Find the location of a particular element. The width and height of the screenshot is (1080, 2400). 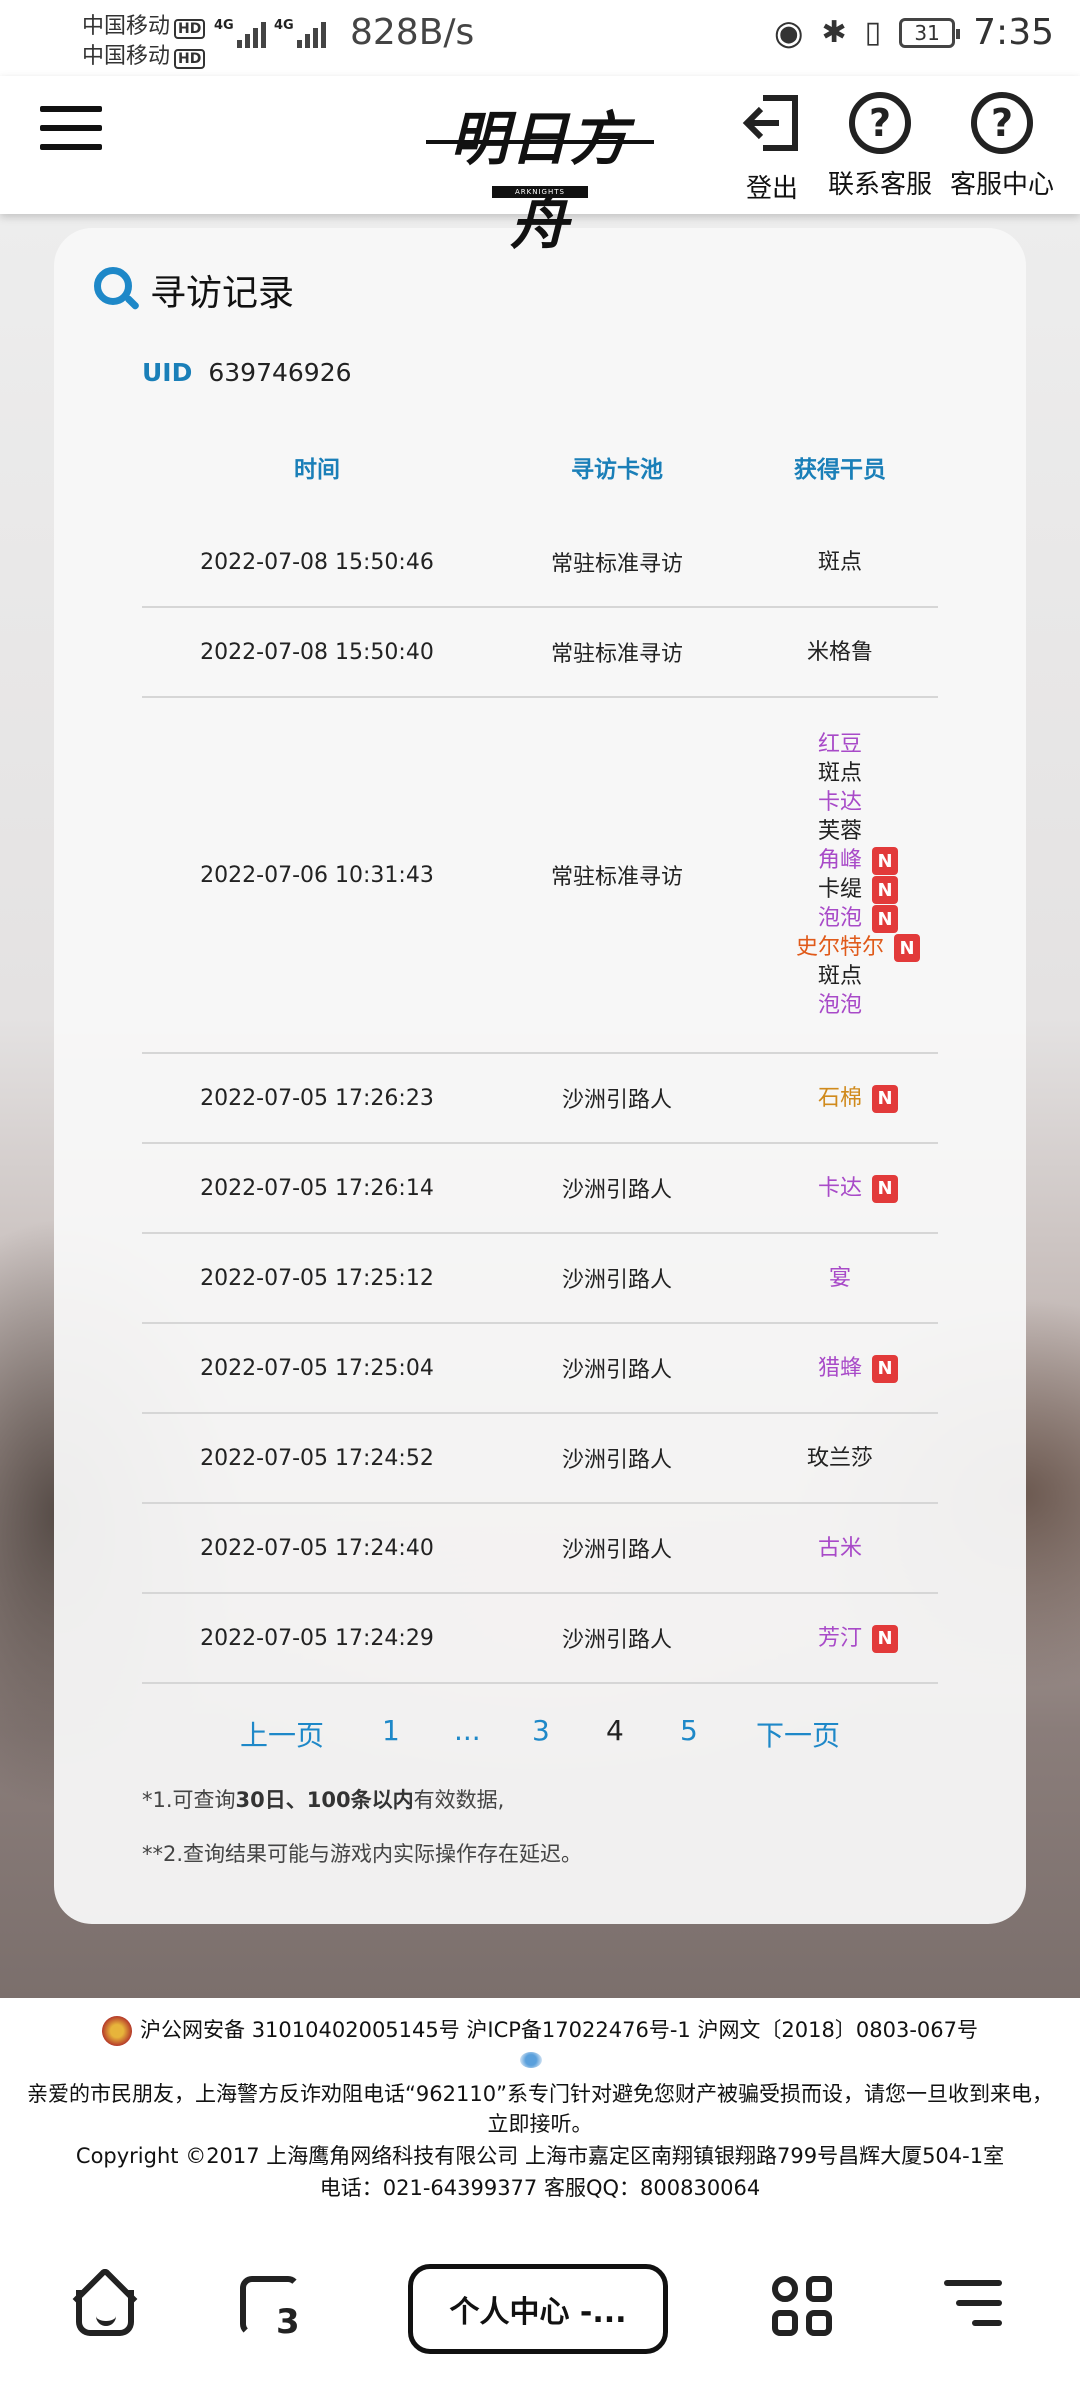

contact-support-button: ? 联系客服 is located at coordinates (880, 146).